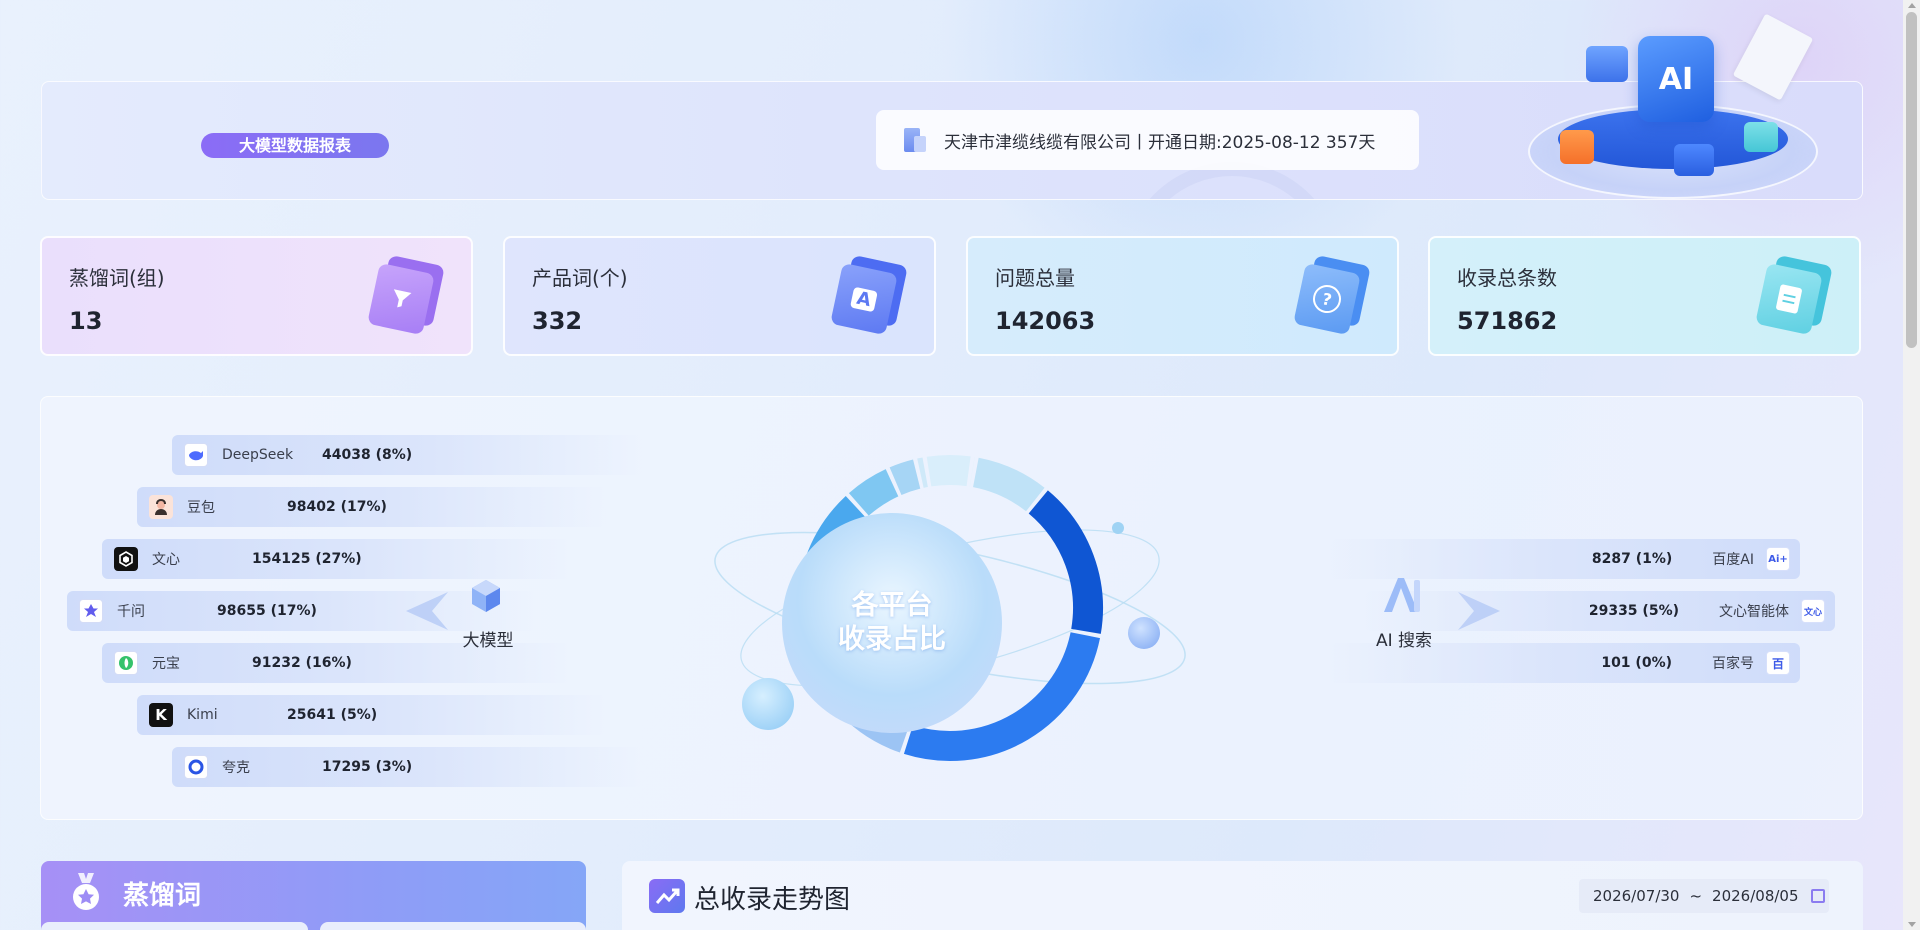 Image resolution: width=1920 pixels, height=930 pixels. I want to click on platform-count: 17295 (3%), so click(367, 767).